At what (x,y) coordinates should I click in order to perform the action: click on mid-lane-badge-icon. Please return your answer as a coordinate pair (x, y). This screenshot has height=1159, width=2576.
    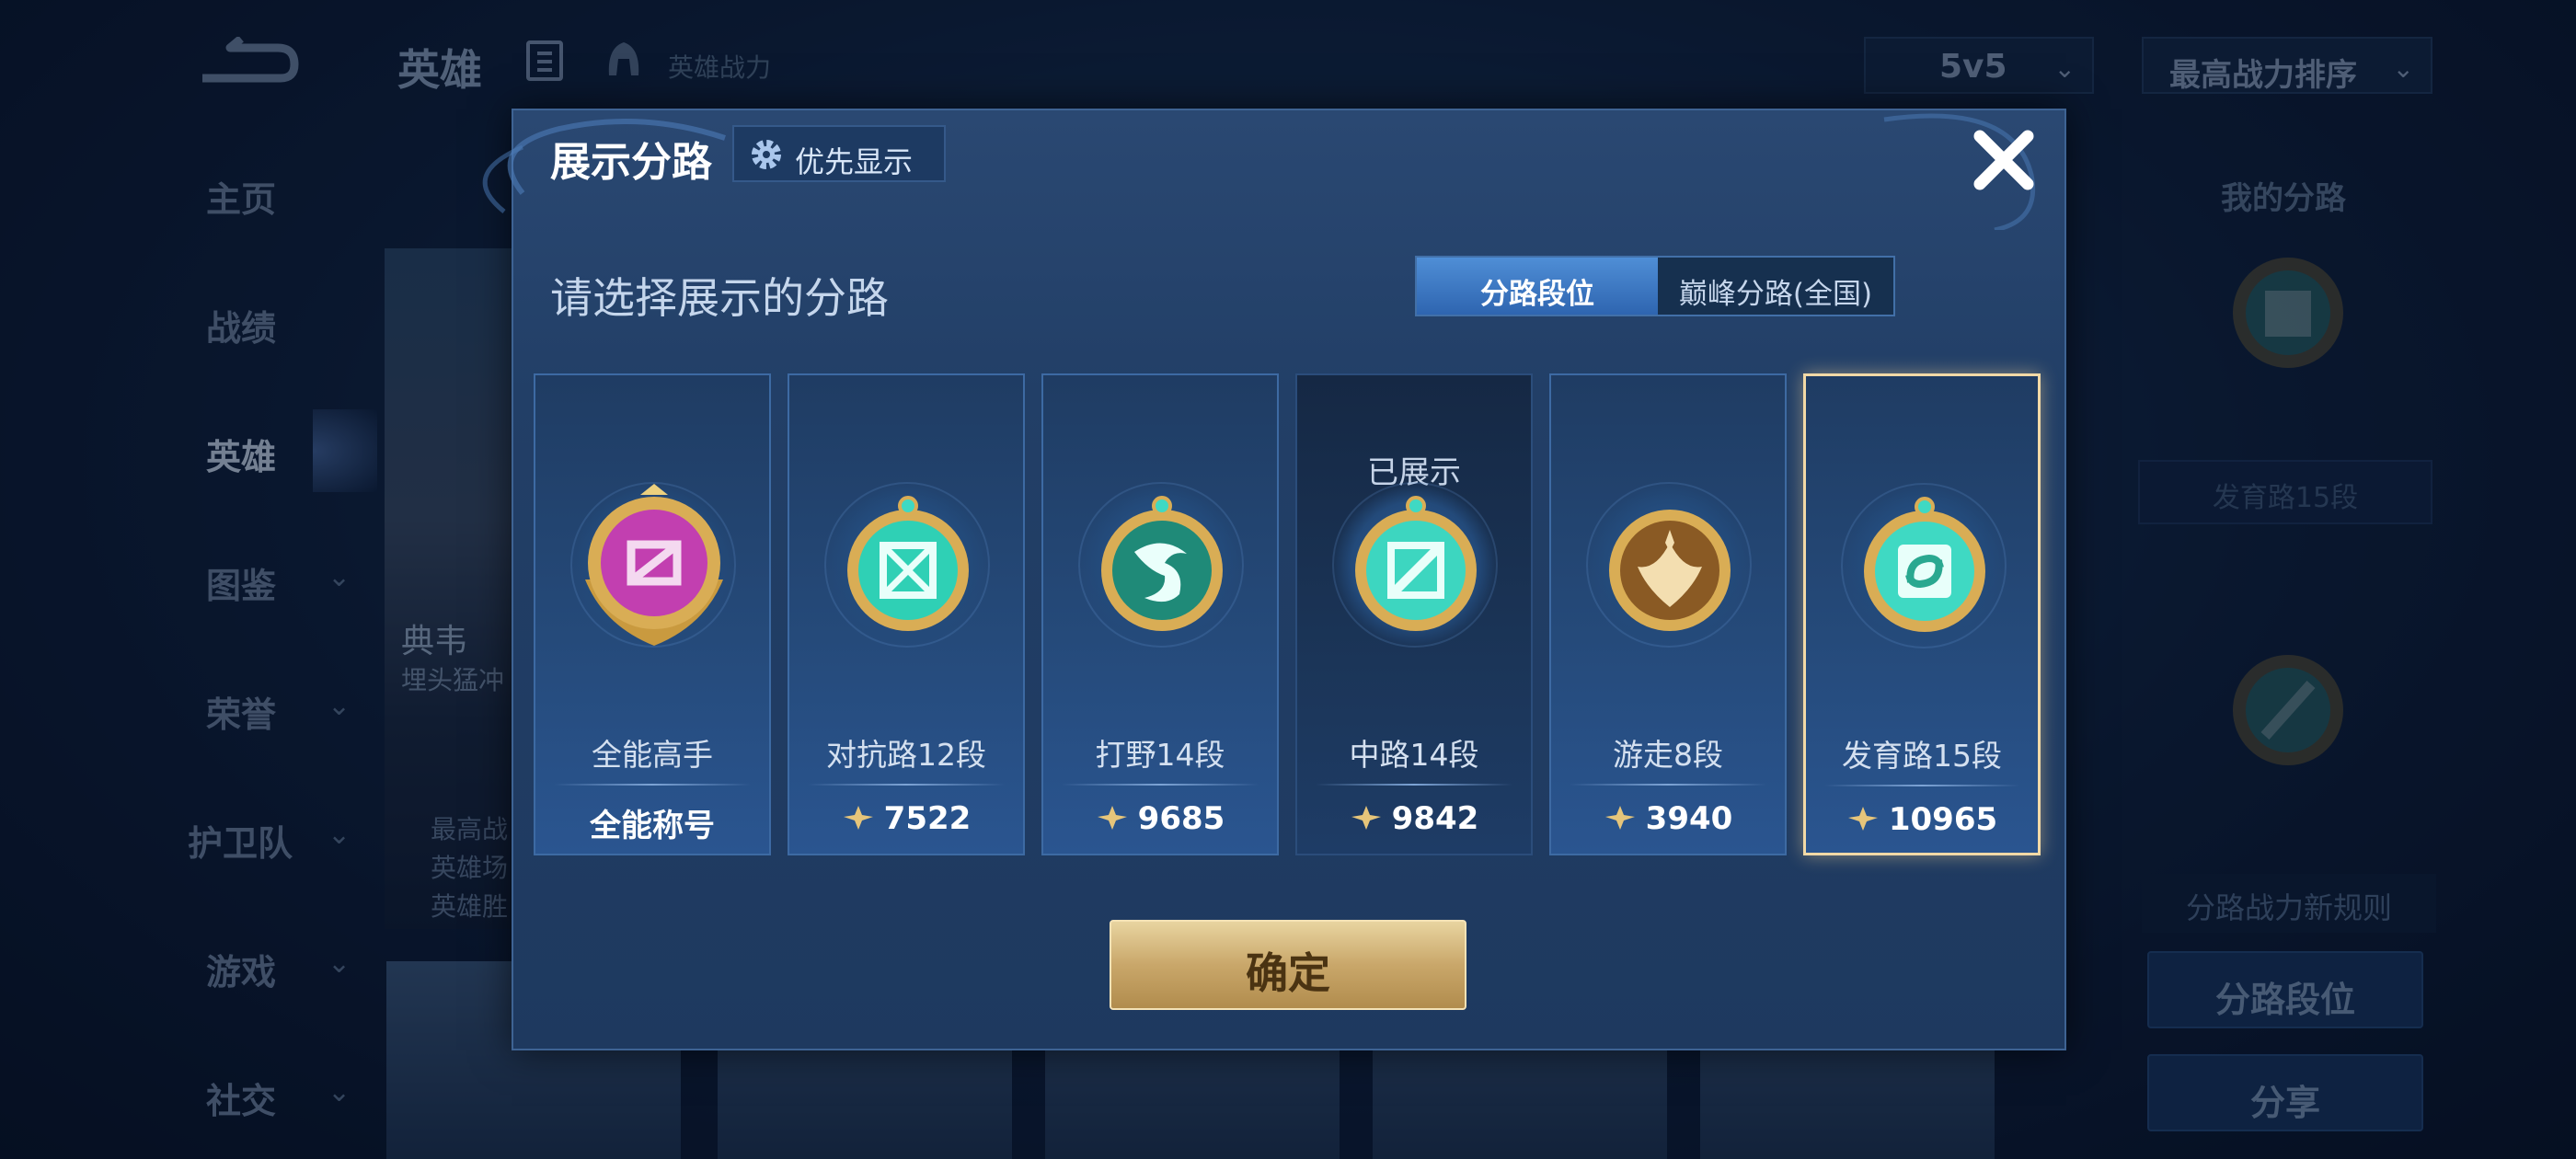
    Looking at the image, I should click on (1416, 563).